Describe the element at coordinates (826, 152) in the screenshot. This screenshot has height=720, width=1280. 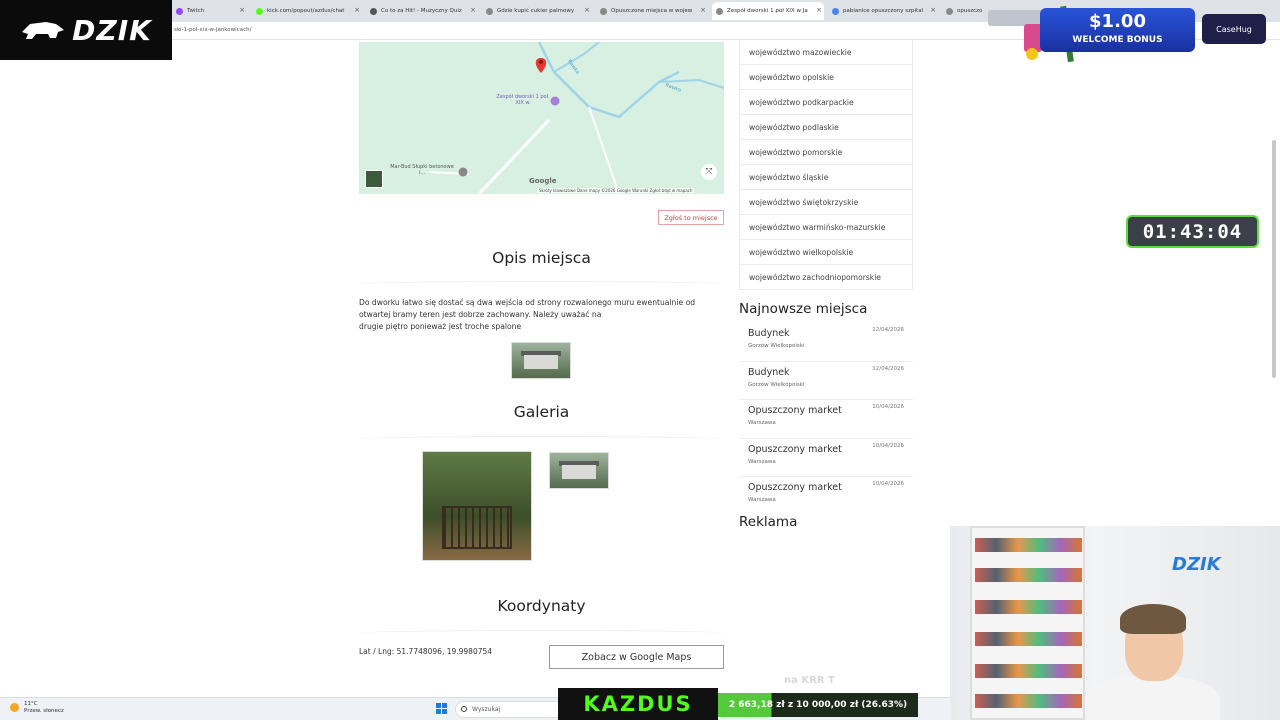
I see `region-item-pomorskie: województwo pomorskie` at that location.